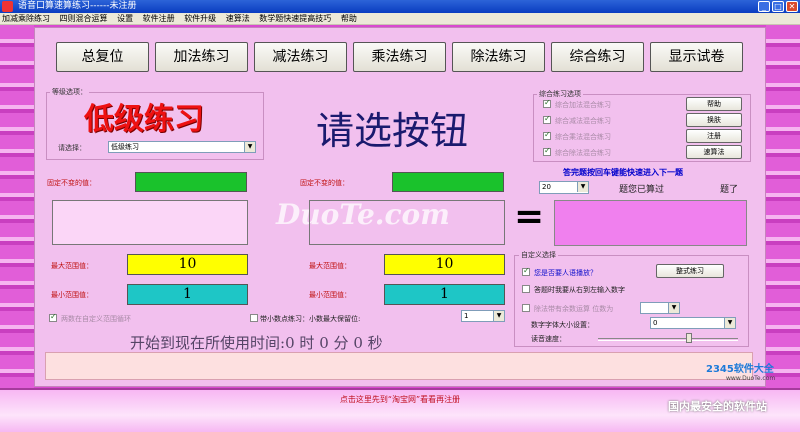  Describe the element at coordinates (783, 207) in the screenshot. I see `right-decor-border` at that location.